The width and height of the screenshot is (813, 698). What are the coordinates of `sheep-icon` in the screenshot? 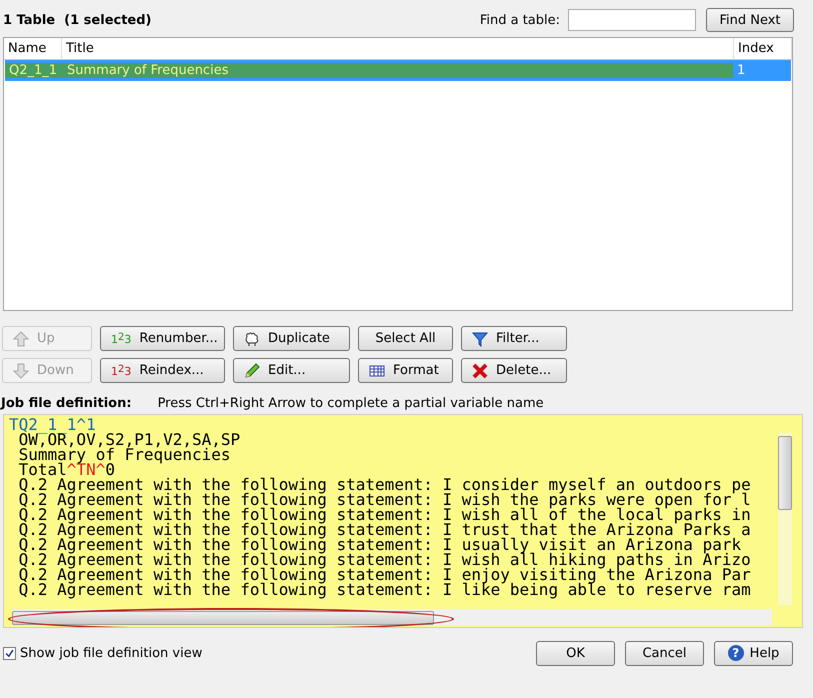 It's located at (252, 338).